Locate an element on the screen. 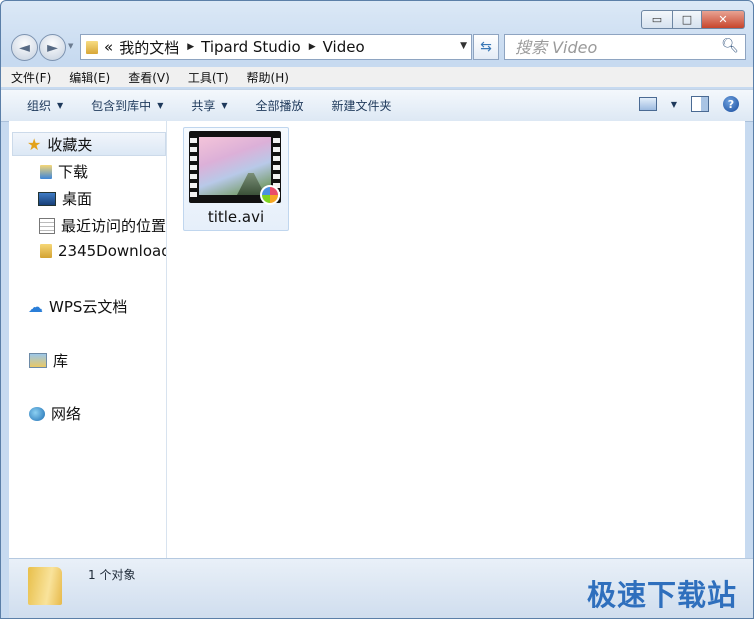  sidebar-item-2345downloads: 2345Downloads is located at coordinates (103, 251).